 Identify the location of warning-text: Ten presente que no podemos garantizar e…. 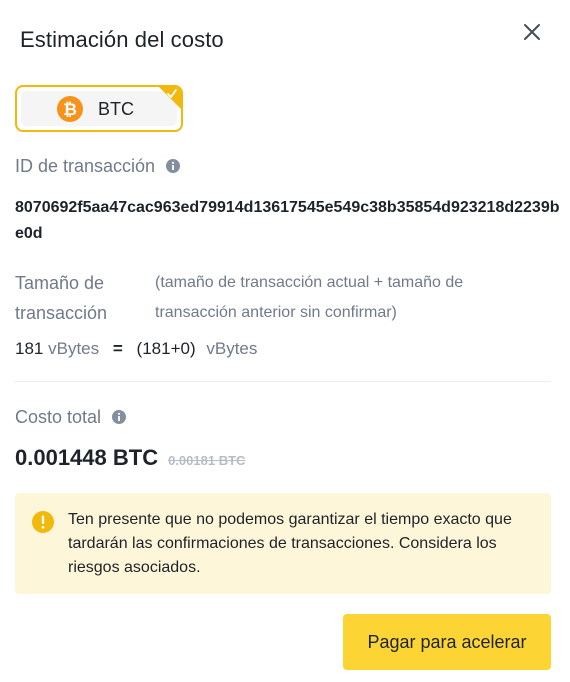
(290, 543).